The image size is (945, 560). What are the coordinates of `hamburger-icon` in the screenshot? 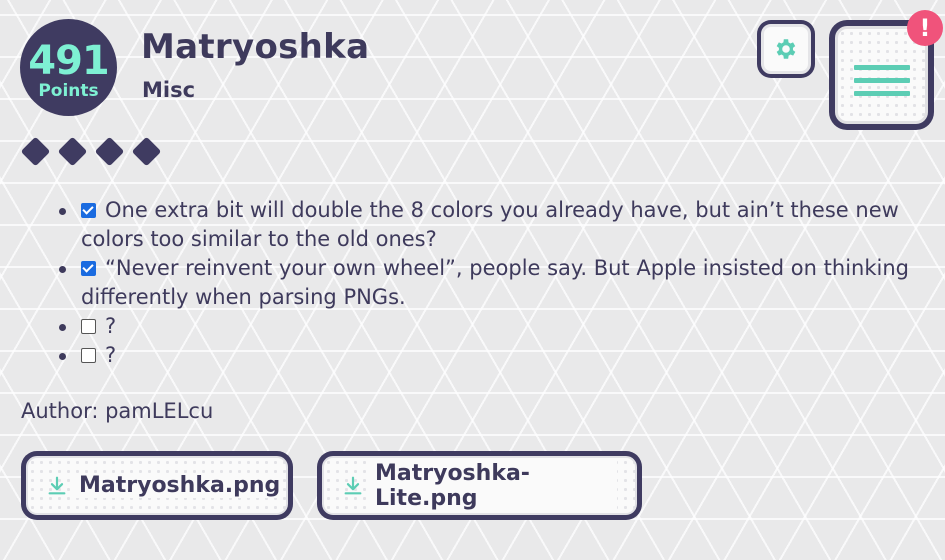 It's located at (881, 80).